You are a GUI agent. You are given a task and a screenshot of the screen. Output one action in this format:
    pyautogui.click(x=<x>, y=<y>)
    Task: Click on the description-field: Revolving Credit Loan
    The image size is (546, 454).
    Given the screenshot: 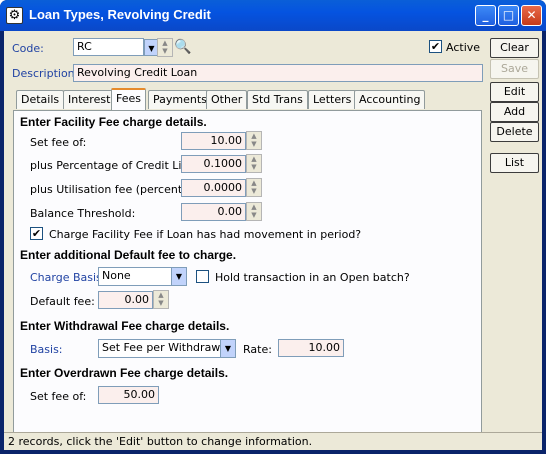 What is the action you would take?
    pyautogui.click(x=278, y=73)
    